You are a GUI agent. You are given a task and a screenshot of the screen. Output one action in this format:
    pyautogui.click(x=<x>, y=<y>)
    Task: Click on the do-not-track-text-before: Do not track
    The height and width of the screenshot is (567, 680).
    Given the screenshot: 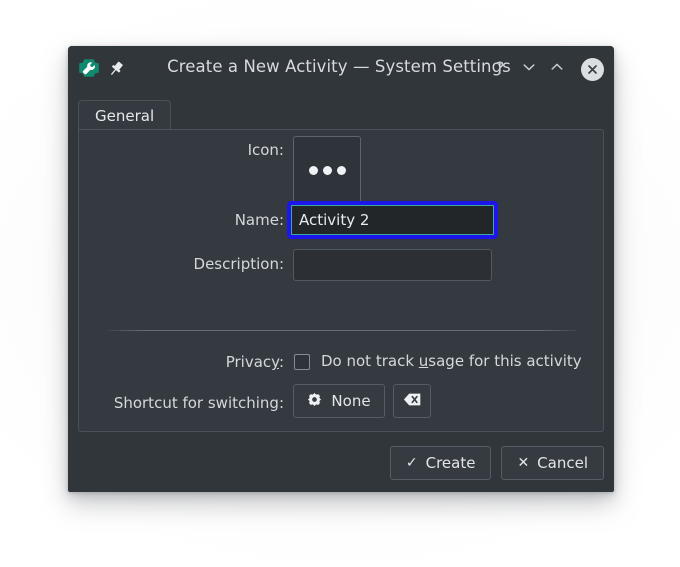 What is the action you would take?
    pyautogui.click(x=370, y=361)
    